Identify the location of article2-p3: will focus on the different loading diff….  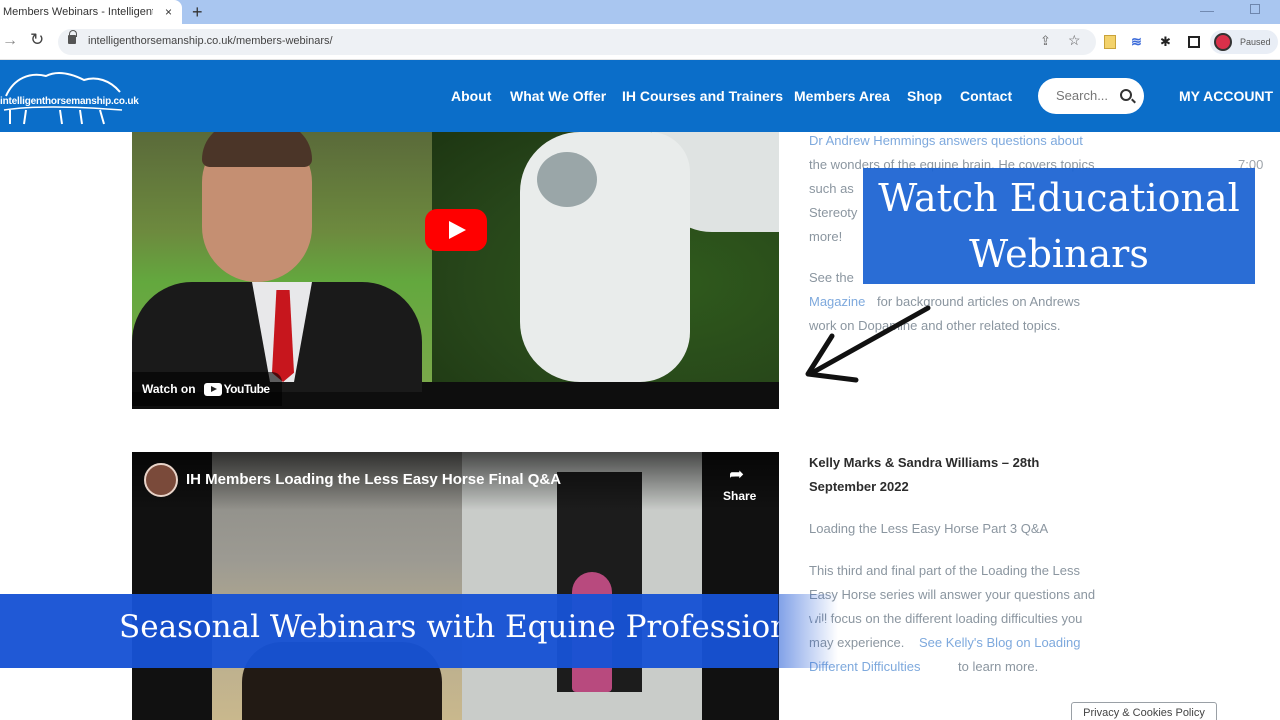
(946, 618).